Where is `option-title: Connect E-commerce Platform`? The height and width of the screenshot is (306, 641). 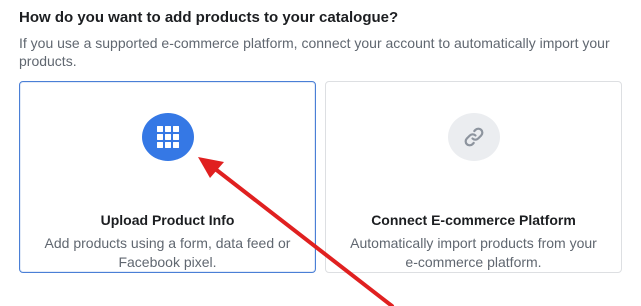
option-title: Connect E-commerce Platform is located at coordinates (473, 220).